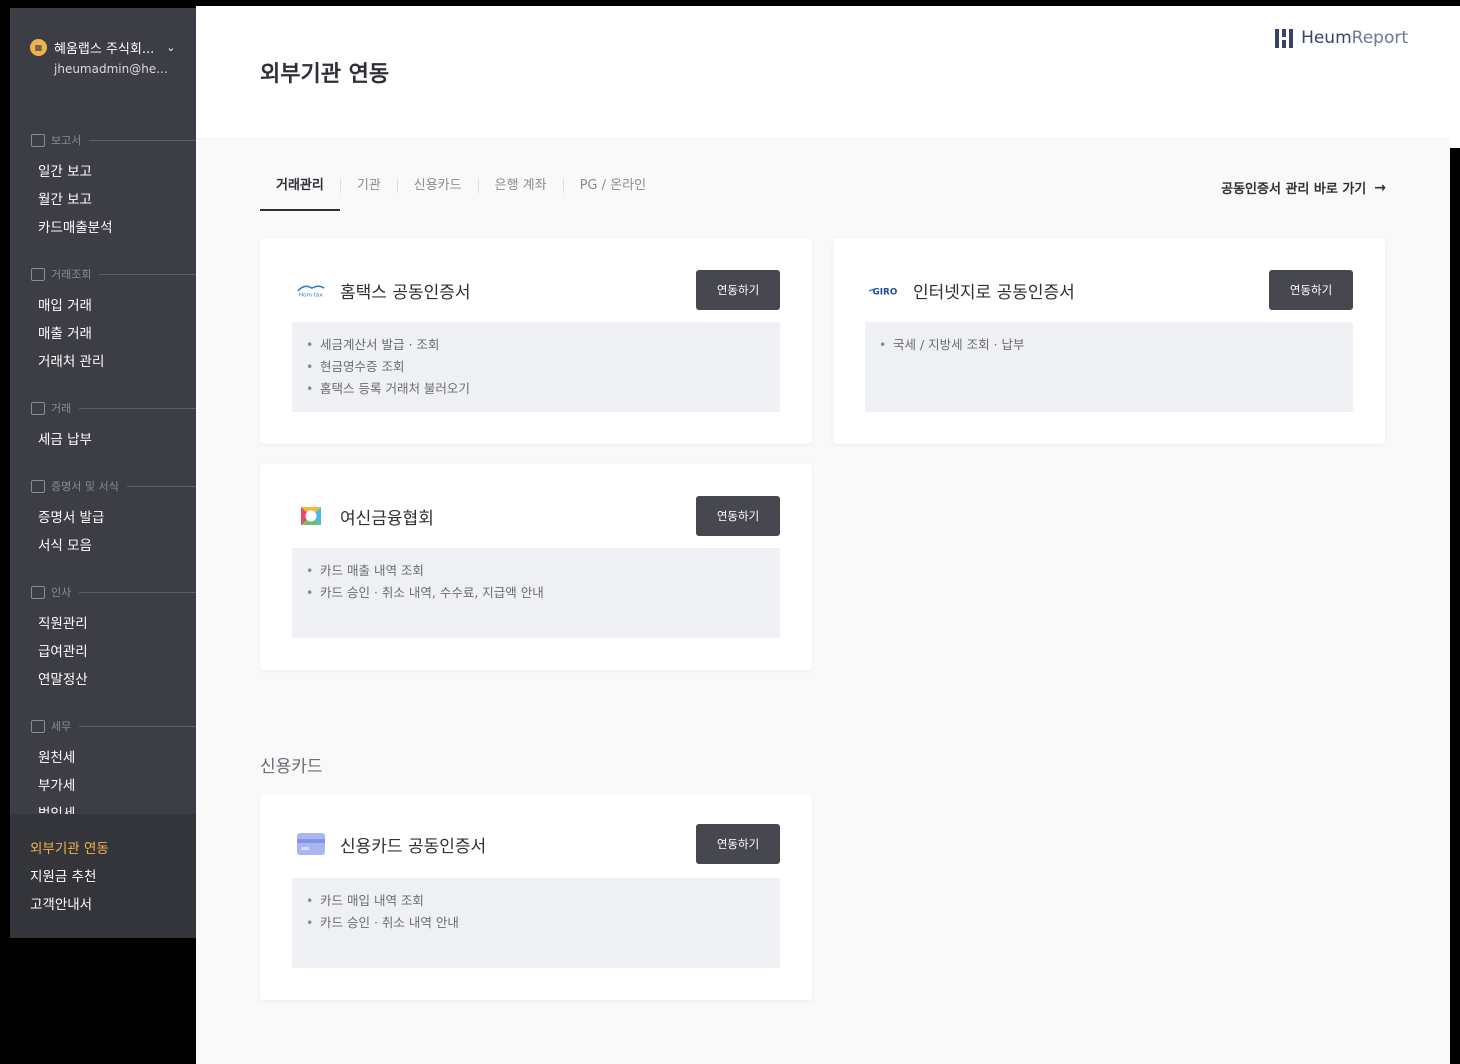 The image size is (1460, 1064). I want to click on sidebar-section: 거래세금 납부, so click(103, 426).